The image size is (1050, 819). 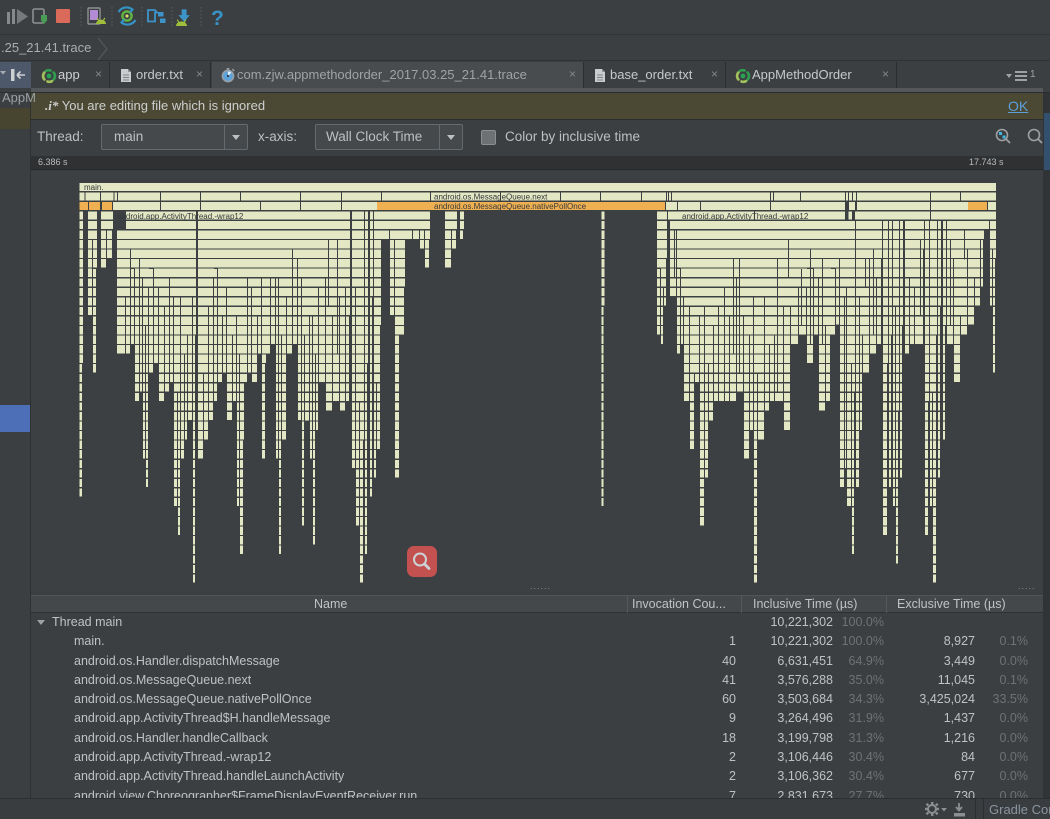 What do you see at coordinates (94, 187) in the screenshot?
I see `svg-text: main.` at bounding box center [94, 187].